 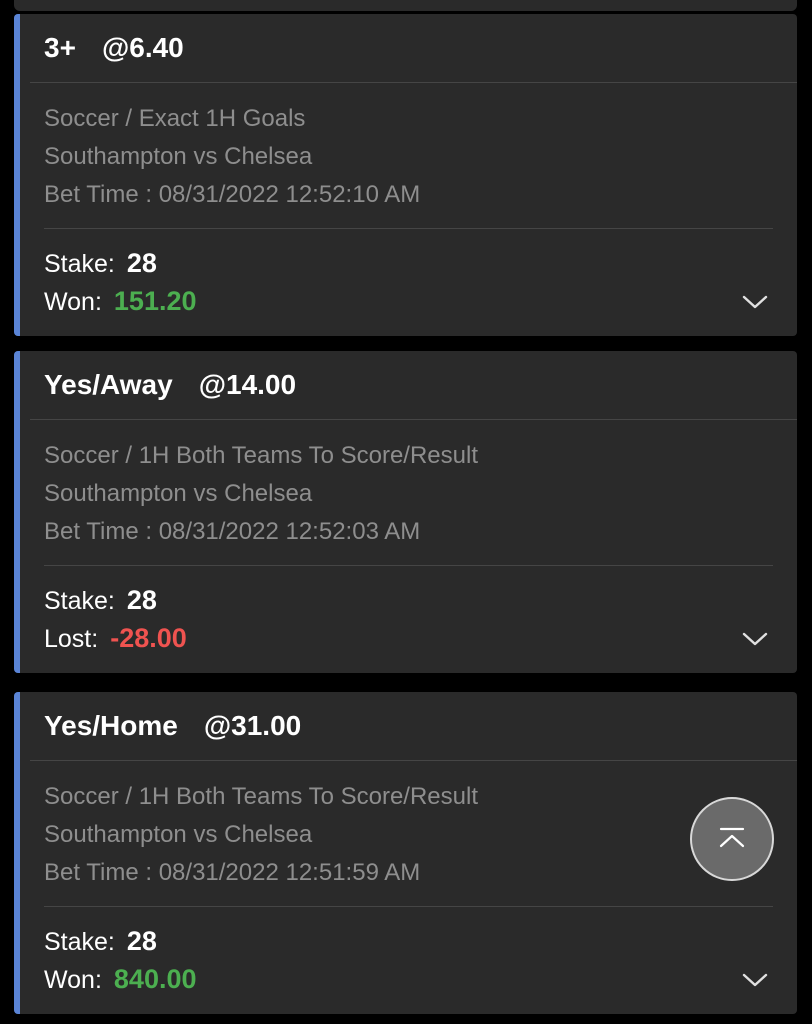 I want to click on result-value: 840.00, so click(x=155, y=979).